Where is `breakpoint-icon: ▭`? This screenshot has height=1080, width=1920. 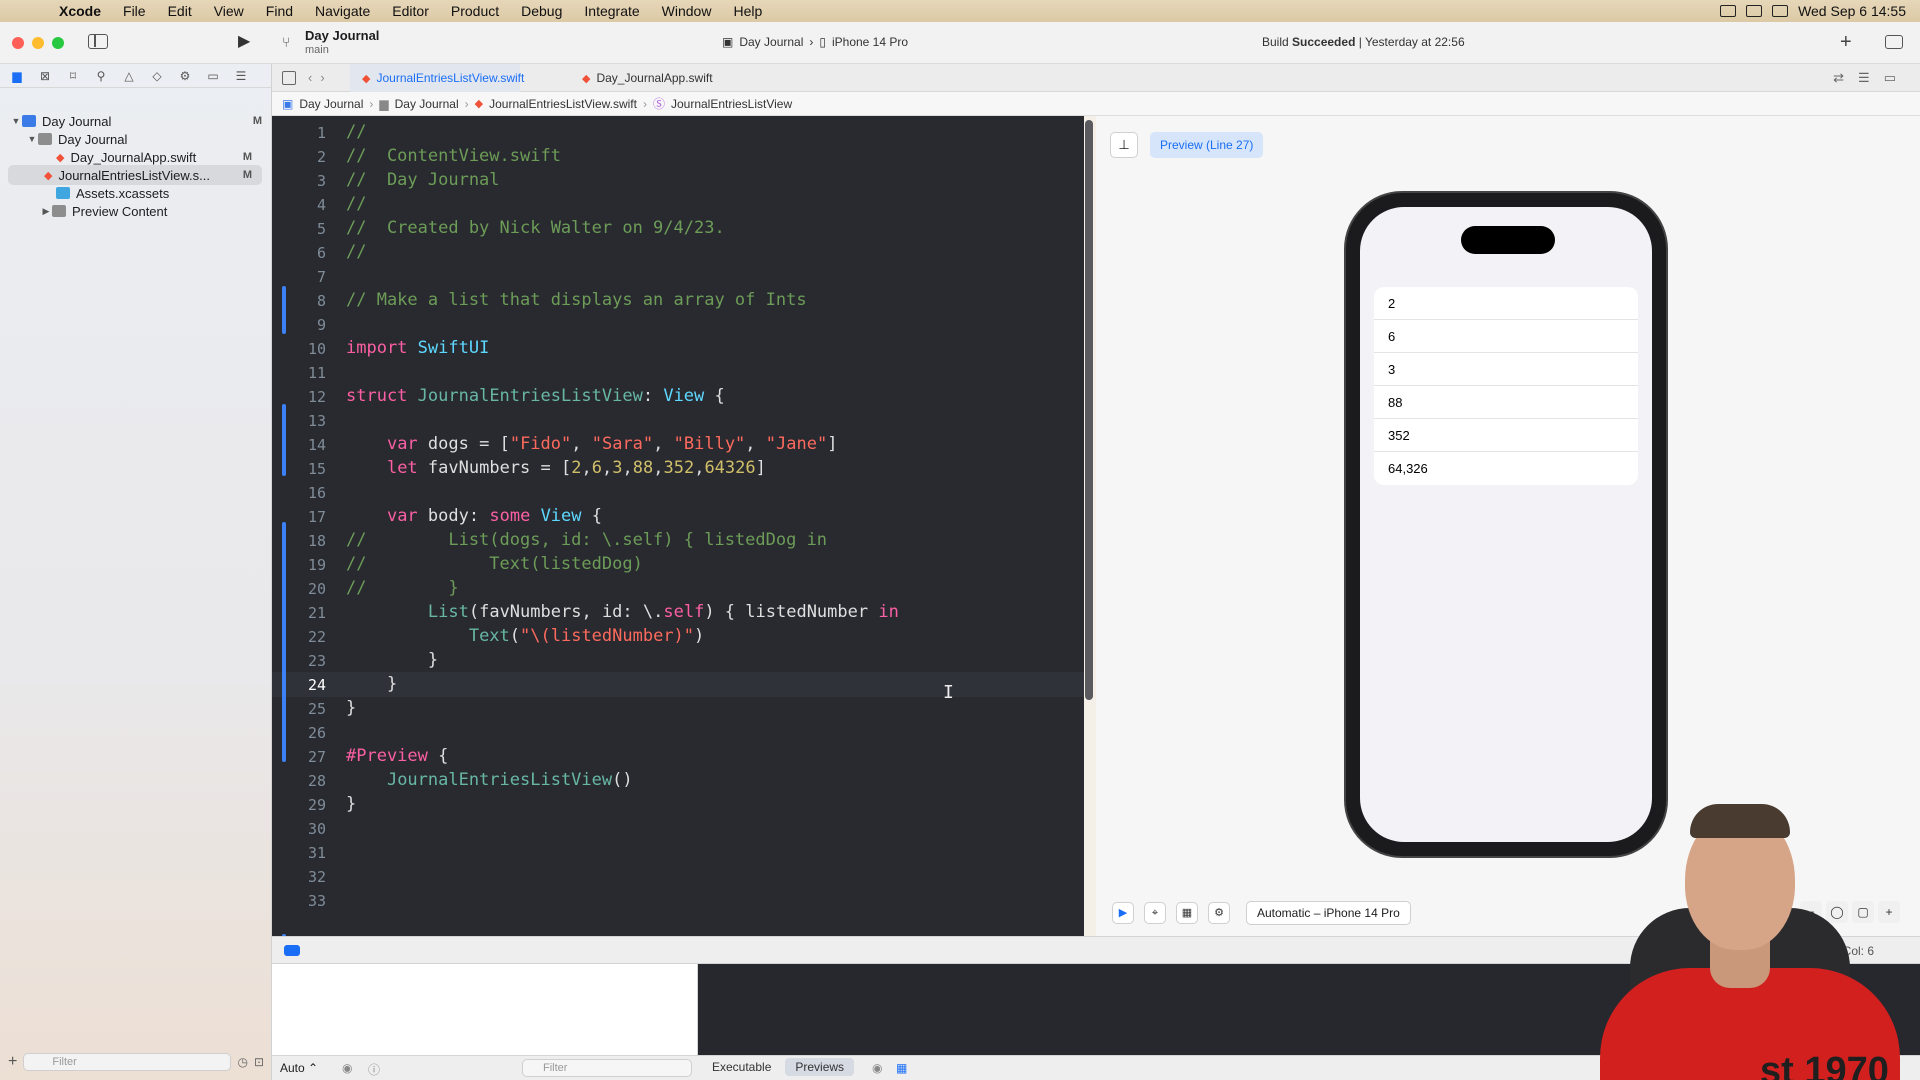
breakpoint-icon: ▭ is located at coordinates (213, 76).